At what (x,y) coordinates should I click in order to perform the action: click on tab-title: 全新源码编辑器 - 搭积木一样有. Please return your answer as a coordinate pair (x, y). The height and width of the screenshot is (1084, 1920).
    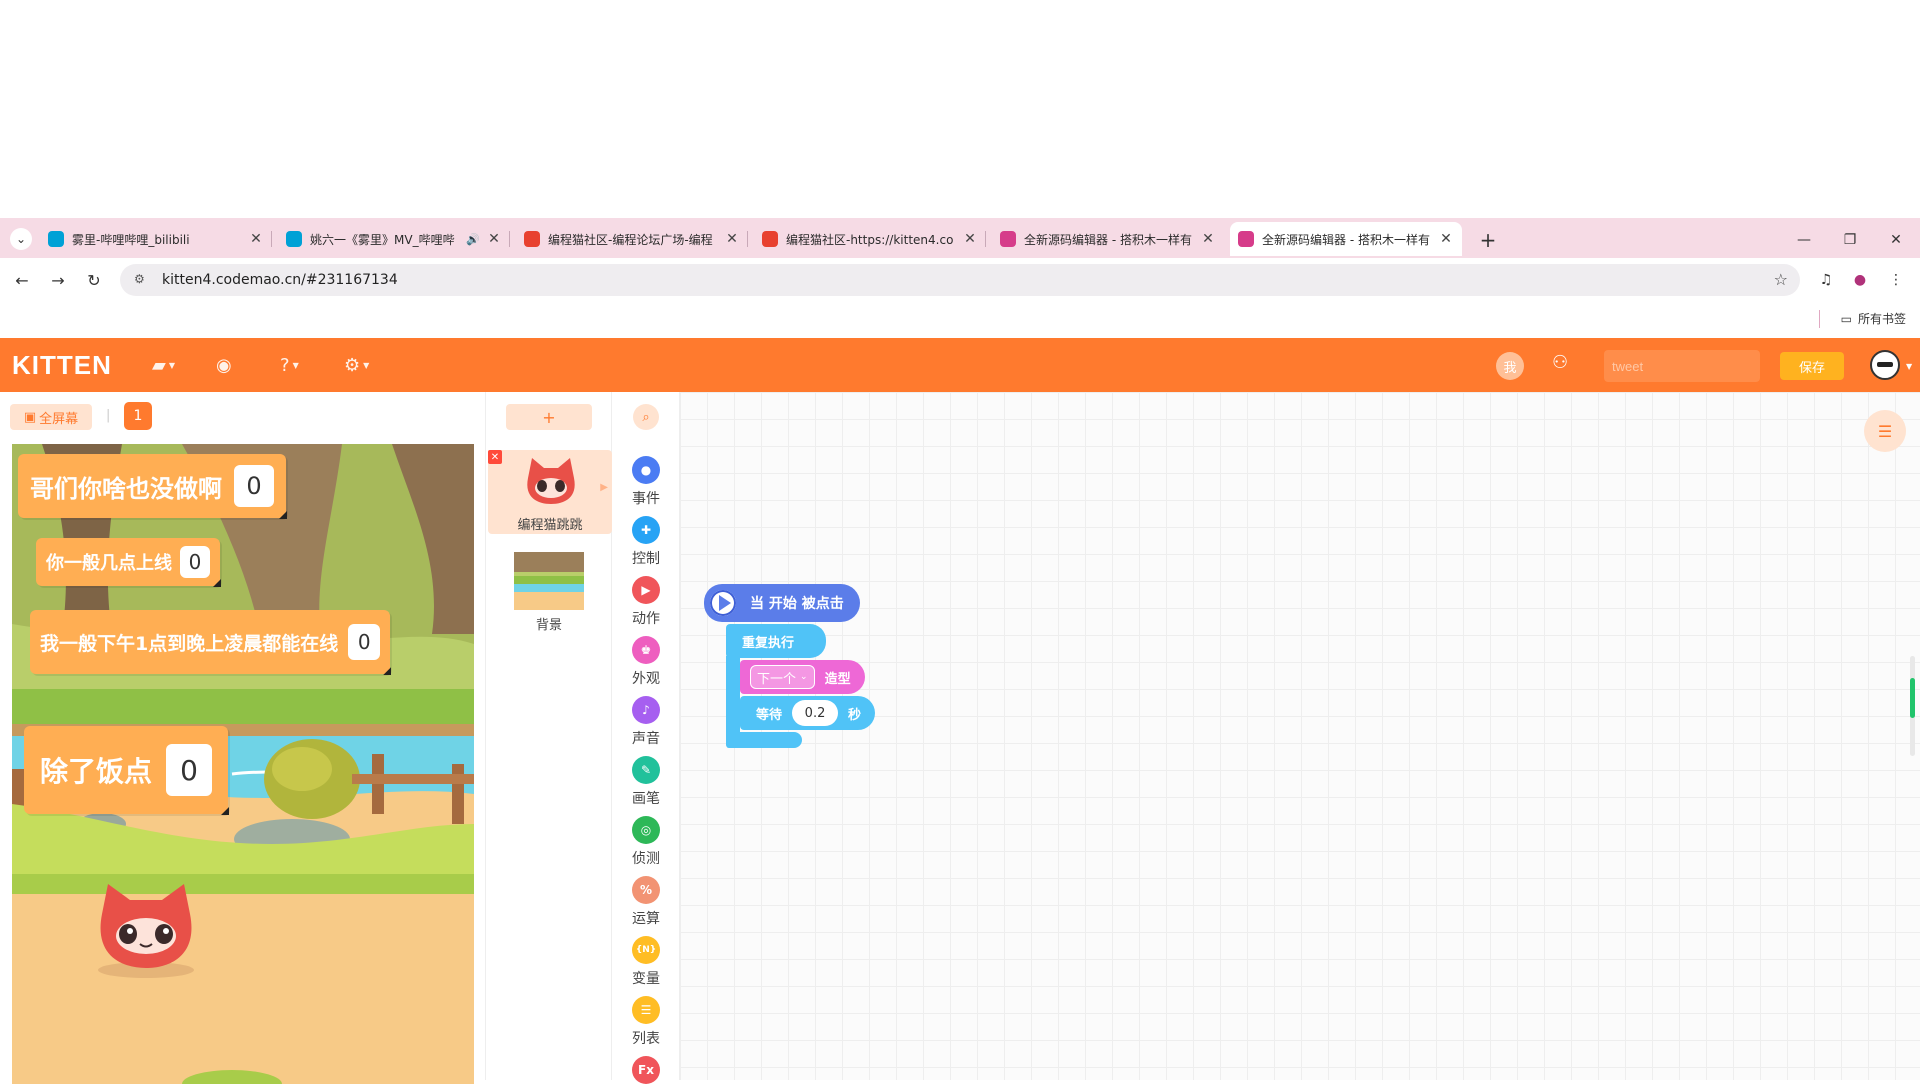
    Looking at the image, I should click on (1108, 239).